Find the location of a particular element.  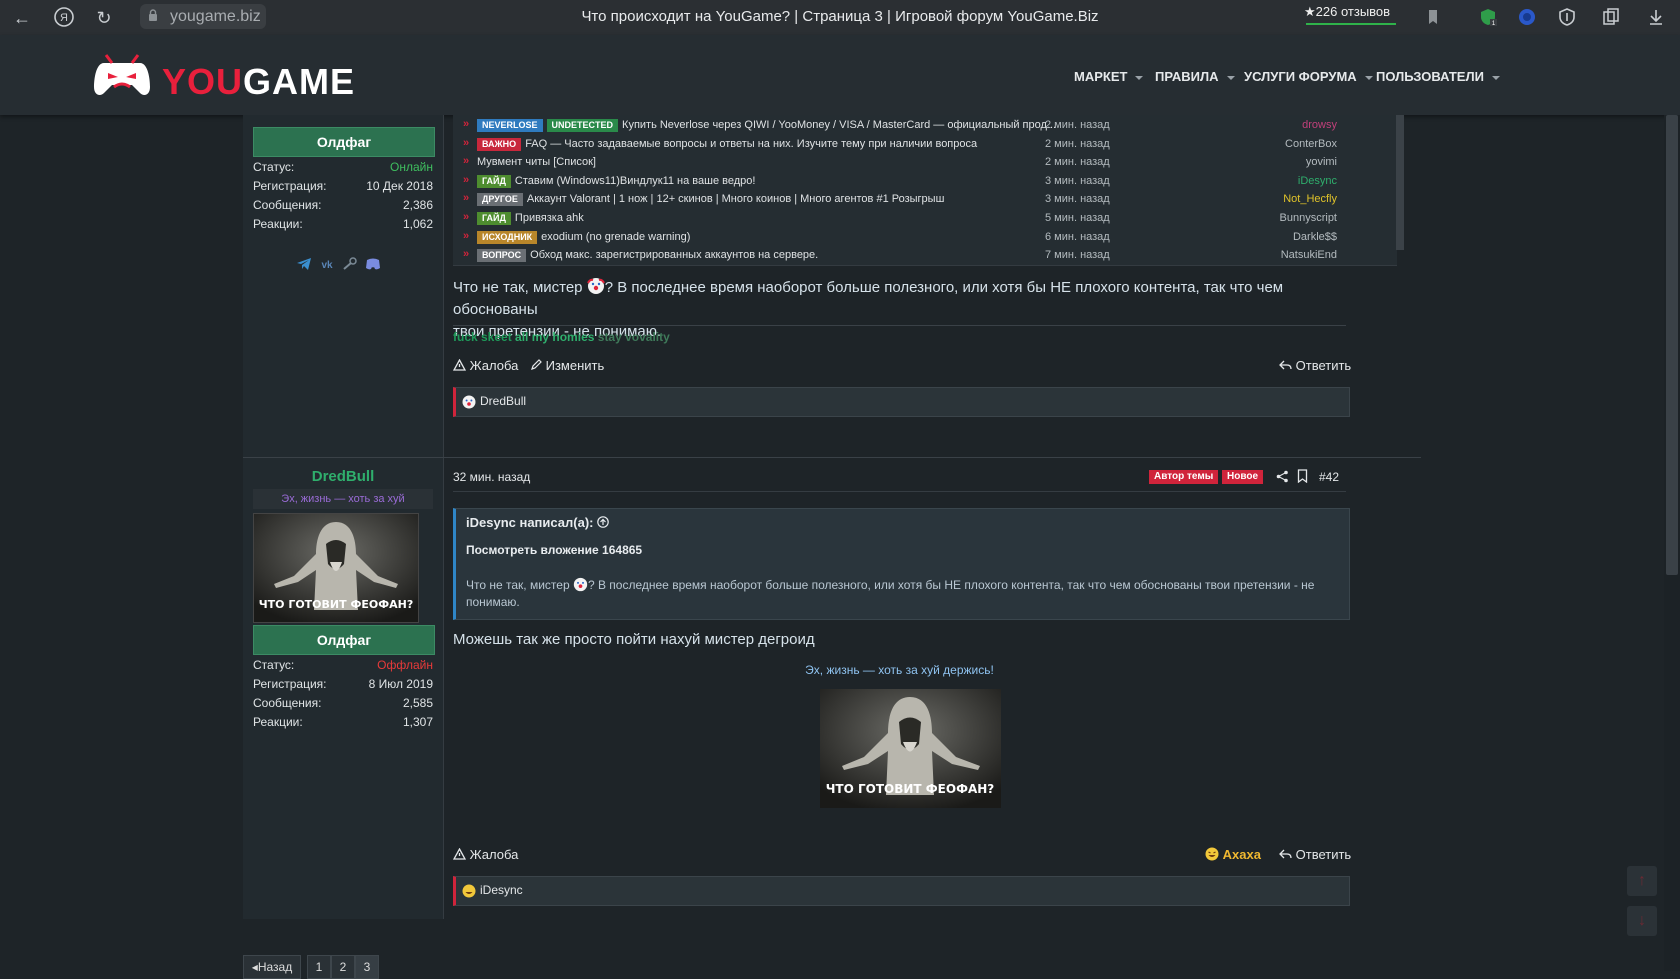

reaction-user: DredBull is located at coordinates (503, 401).